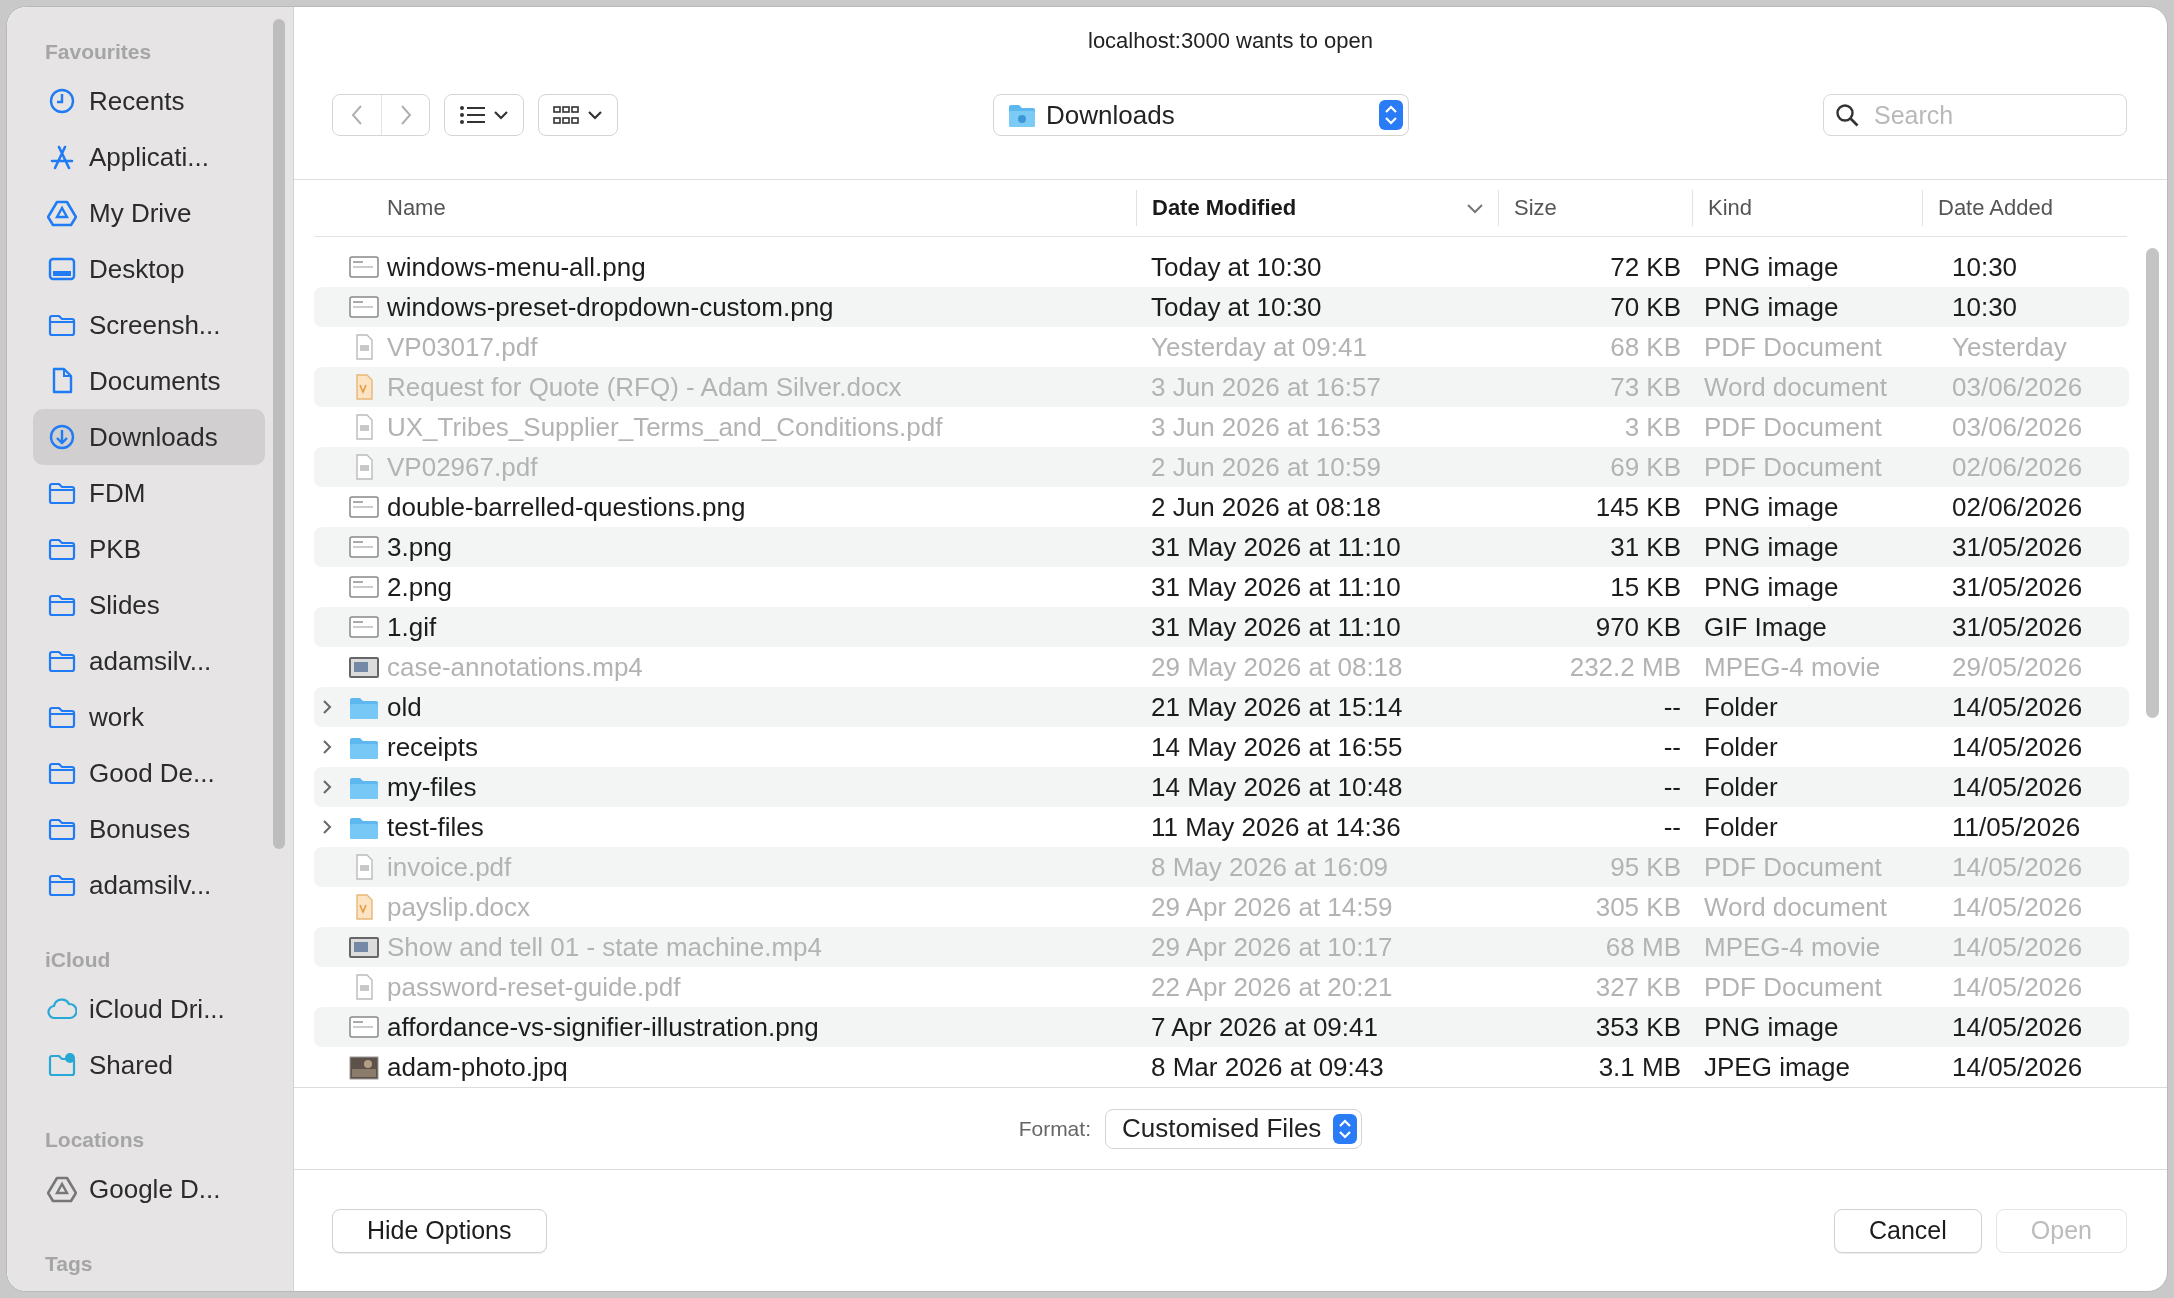  Describe the element at coordinates (1277, 787) in the screenshot. I see `date-modified: 14 May 2026 at 10:48` at that location.